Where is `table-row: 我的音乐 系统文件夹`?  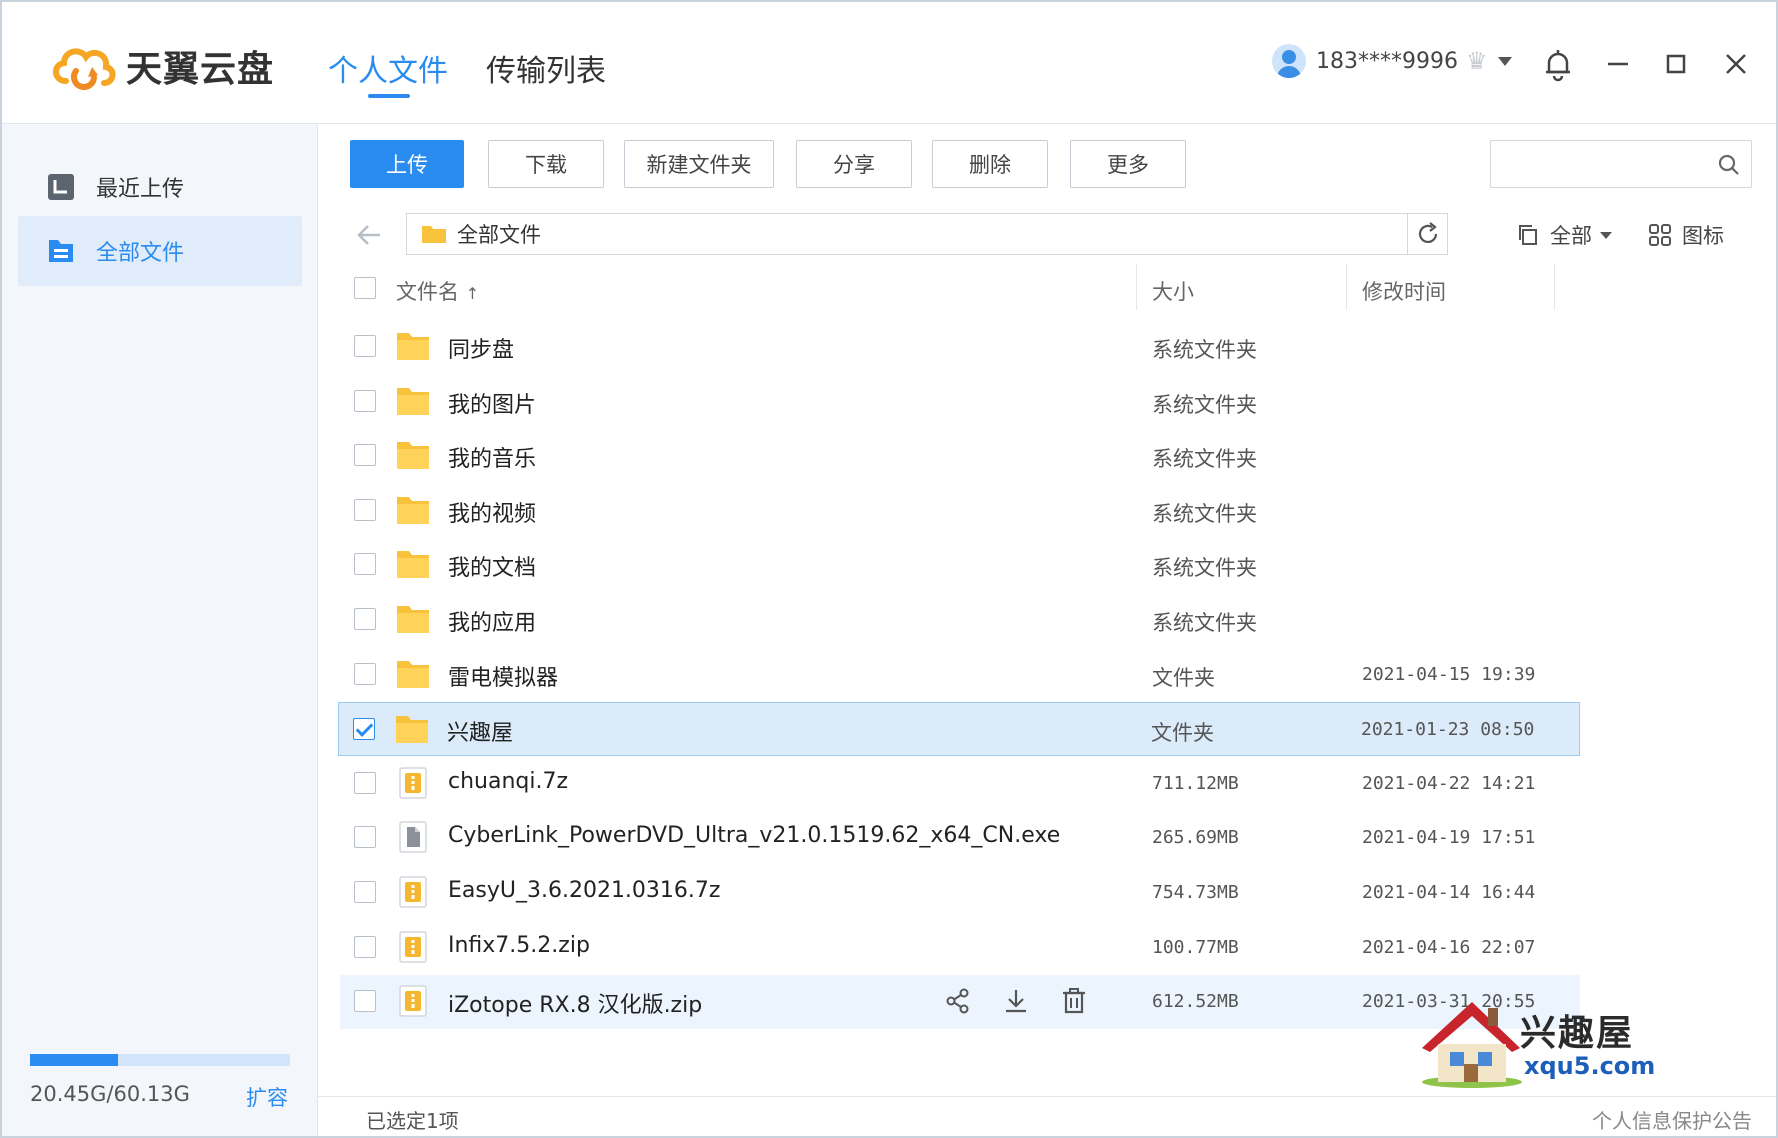
table-row: 我的音乐 系统文件夹 is located at coordinates (960, 456).